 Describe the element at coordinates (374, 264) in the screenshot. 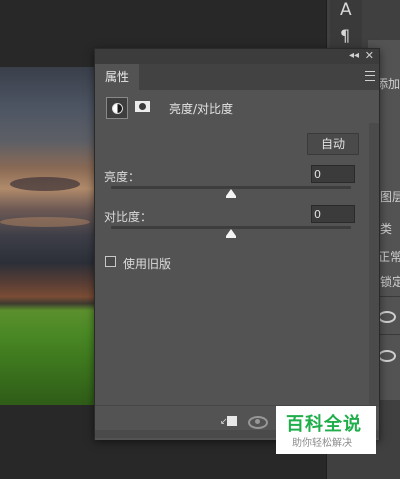

I see `vertical-scrollbar` at that location.